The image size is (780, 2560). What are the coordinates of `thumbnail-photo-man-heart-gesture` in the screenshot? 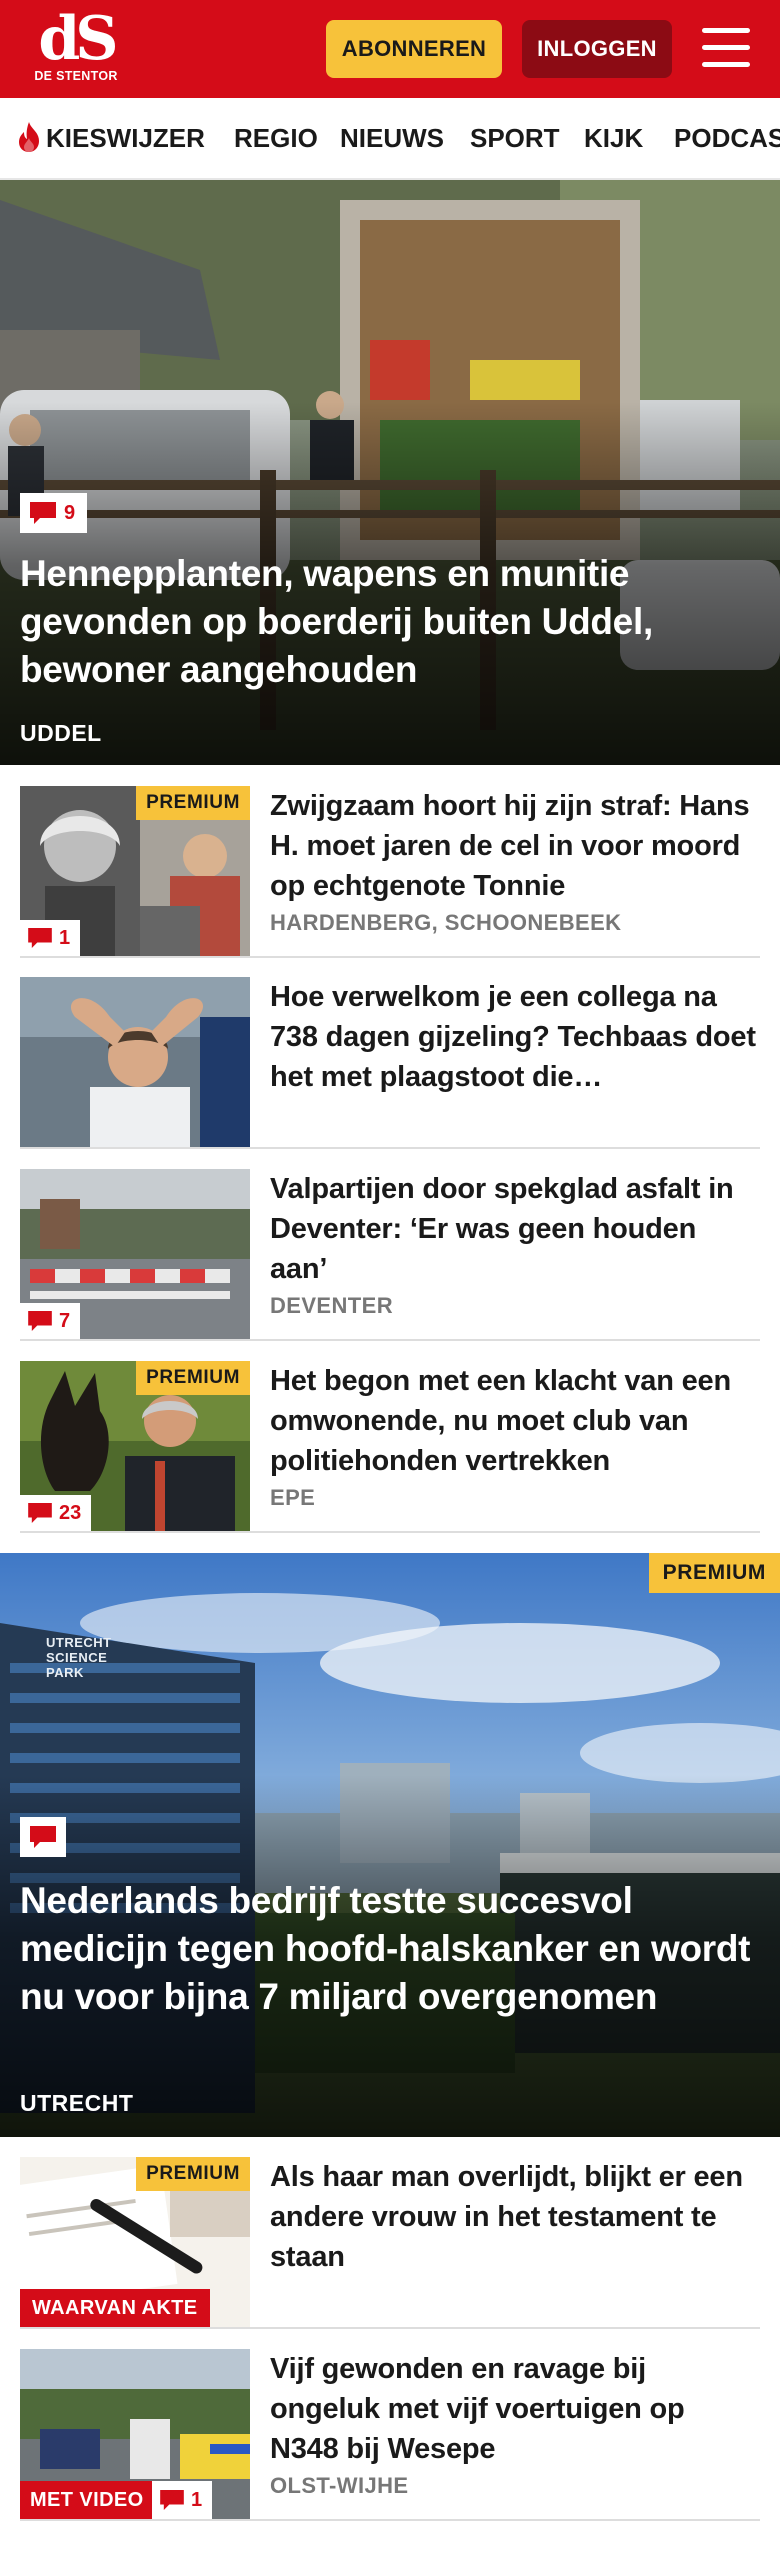 It's located at (135, 1062).